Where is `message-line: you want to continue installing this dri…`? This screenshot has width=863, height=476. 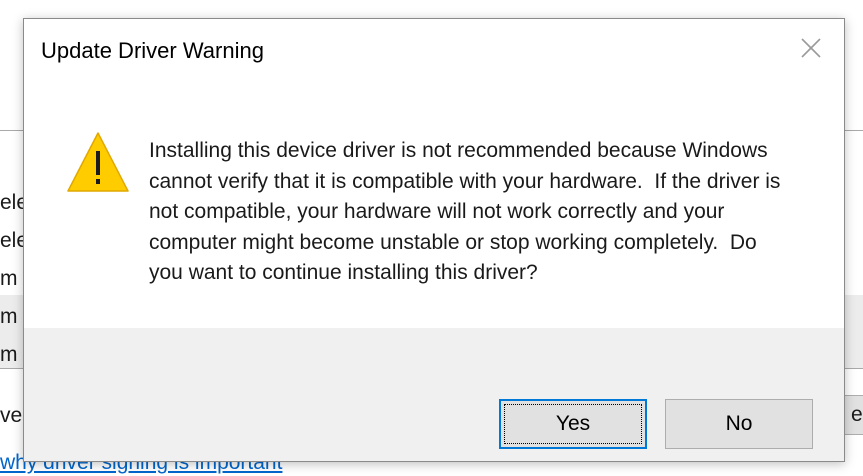 message-line: you want to continue installing this dri… is located at coordinates (343, 272).